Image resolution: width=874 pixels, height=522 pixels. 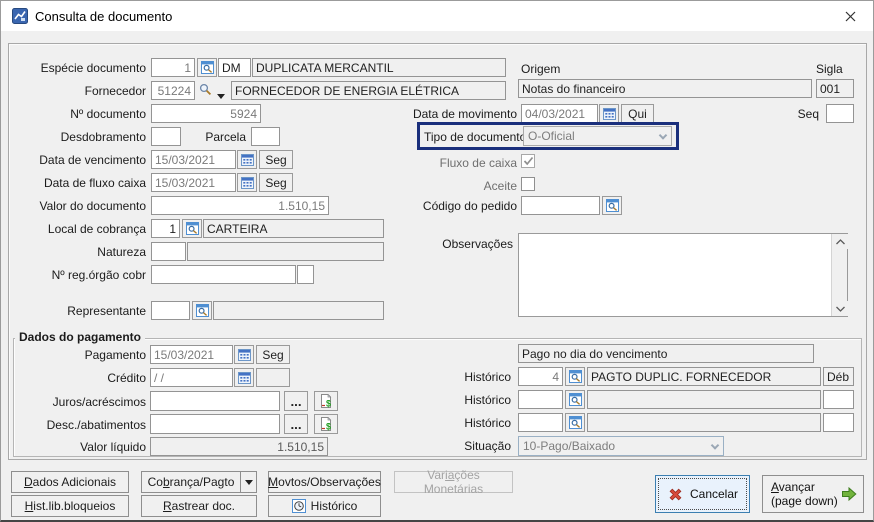 What do you see at coordinates (528, 184) in the screenshot?
I see `aceite-checkbox` at bounding box center [528, 184].